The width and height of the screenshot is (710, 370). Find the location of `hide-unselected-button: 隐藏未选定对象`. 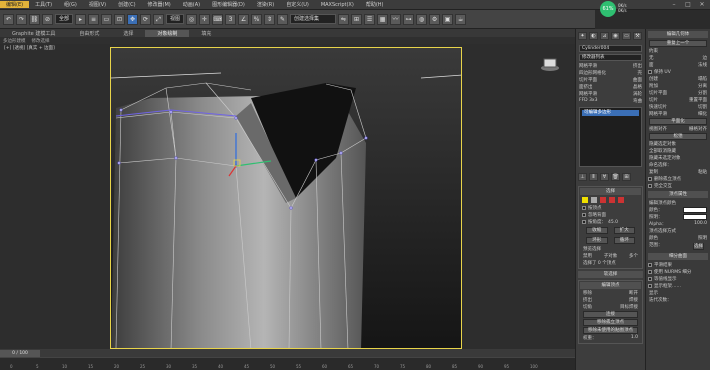

hide-unselected-button: 隐藏未选定对象 is located at coordinates (678, 158).